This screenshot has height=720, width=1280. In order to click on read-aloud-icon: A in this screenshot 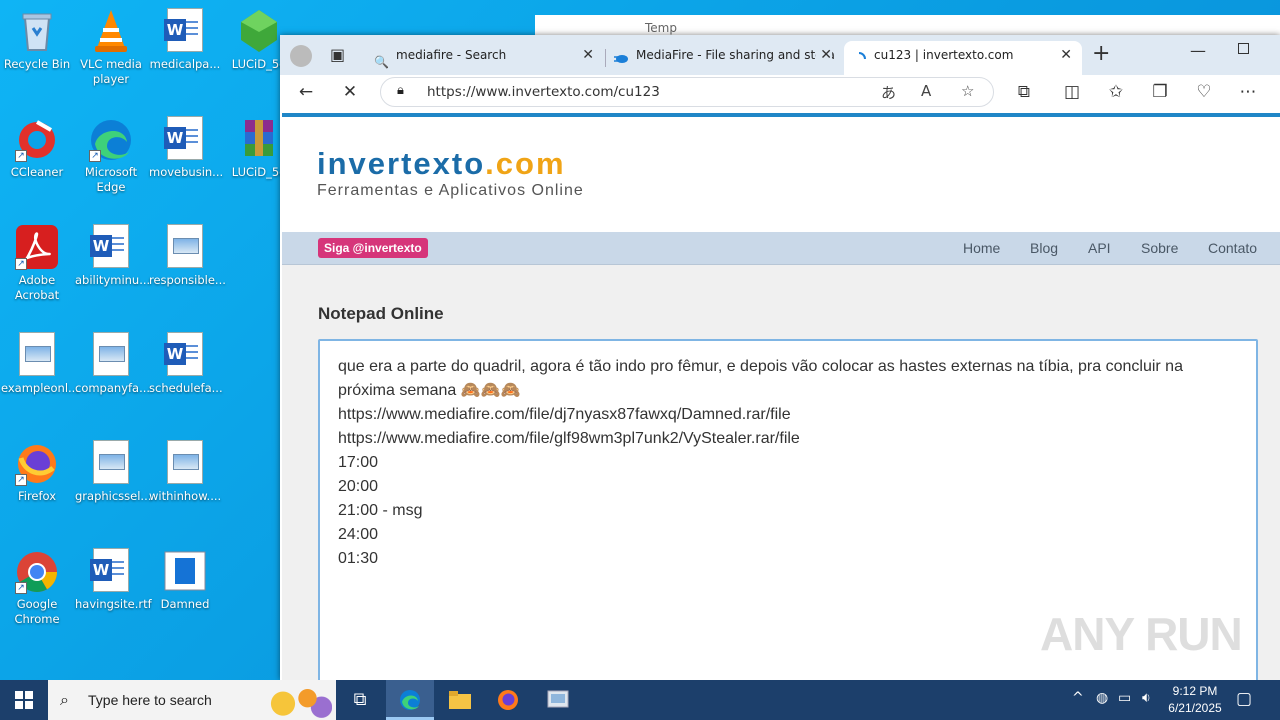, I will do `click(926, 91)`.